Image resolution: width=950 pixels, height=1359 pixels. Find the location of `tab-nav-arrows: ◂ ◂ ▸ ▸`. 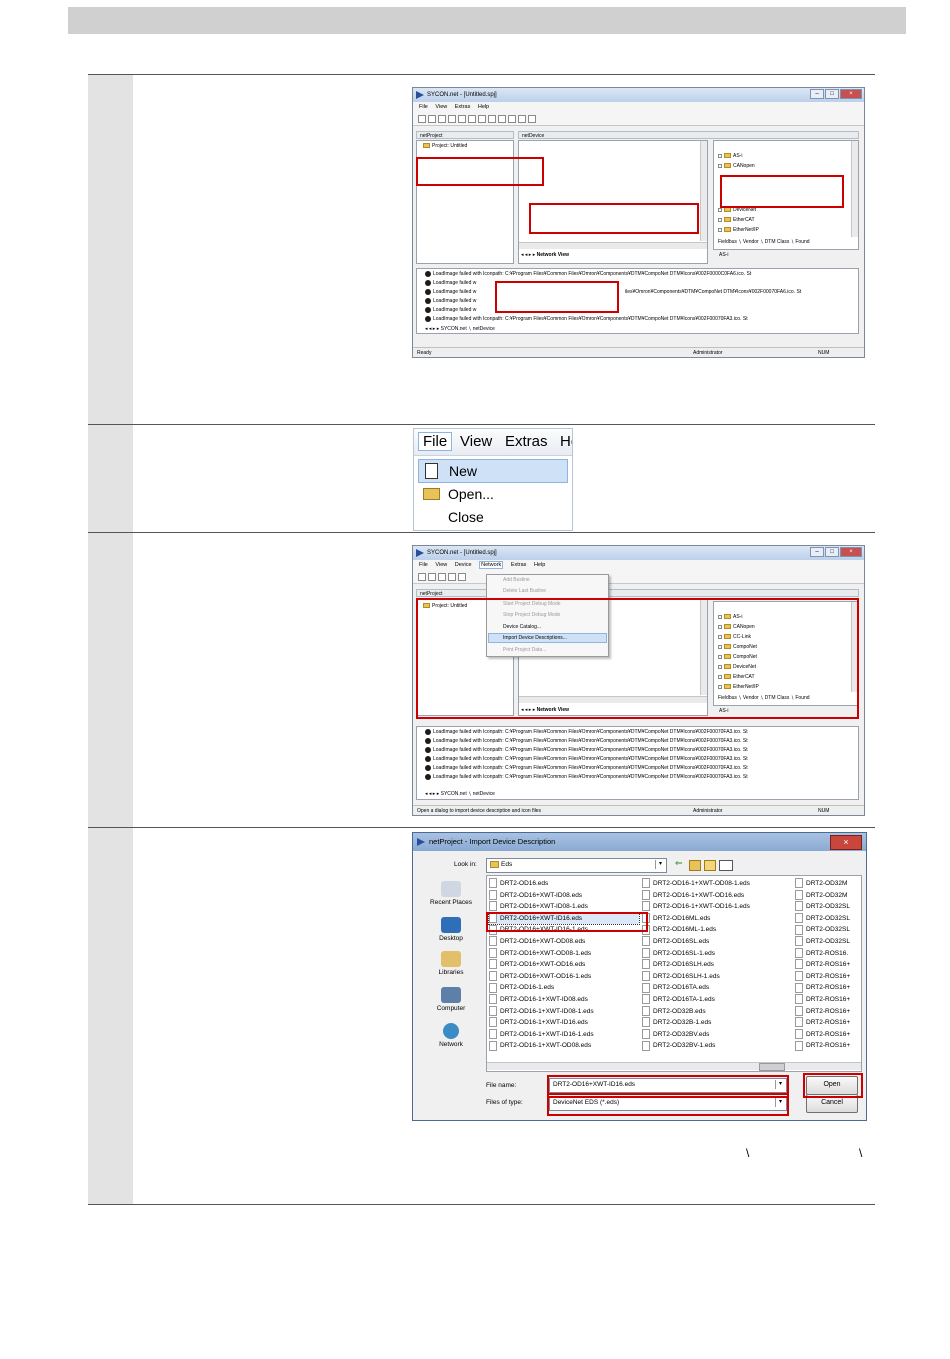

tab-nav-arrows: ◂ ◂ ▸ ▸ is located at coordinates (529, 255).